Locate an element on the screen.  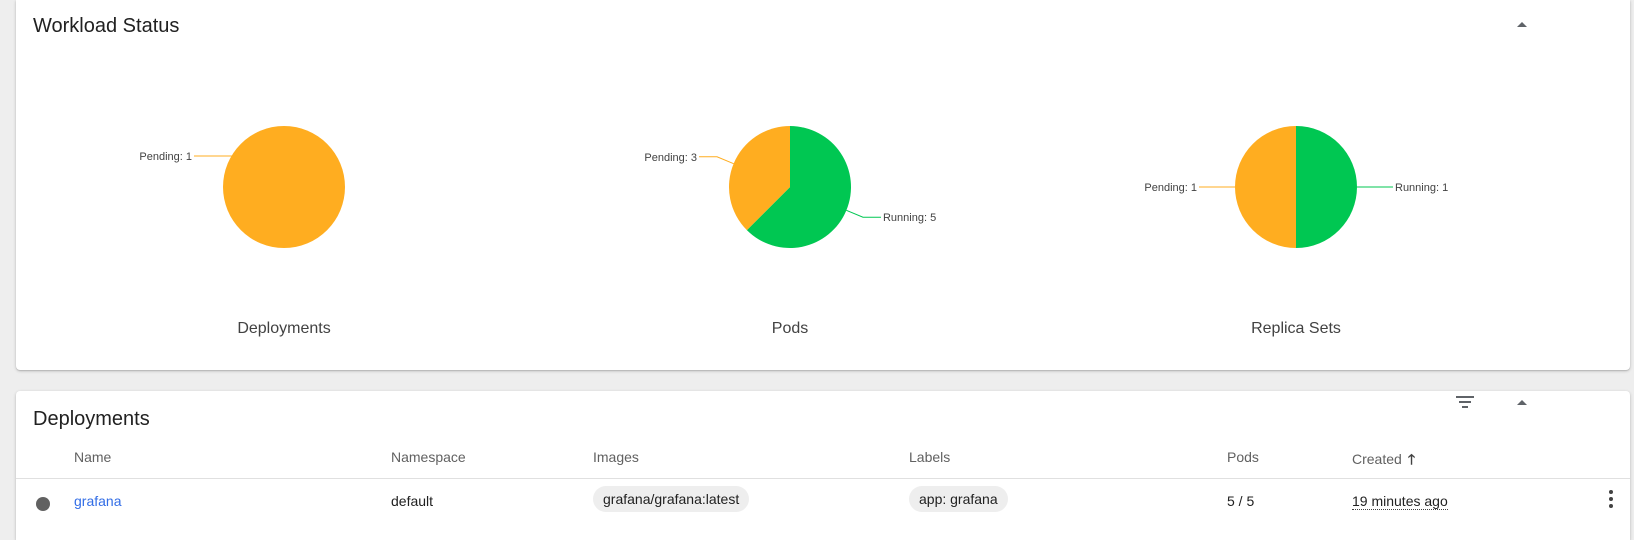
chart-label-replica-sets: Replica Sets is located at coordinates (1296, 328).